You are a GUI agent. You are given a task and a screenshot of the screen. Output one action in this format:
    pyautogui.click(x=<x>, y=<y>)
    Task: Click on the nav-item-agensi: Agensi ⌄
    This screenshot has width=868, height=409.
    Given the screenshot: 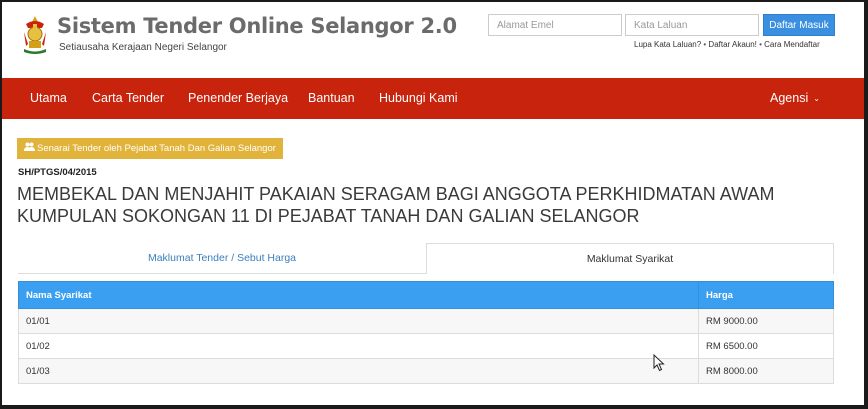 What is the action you would take?
    pyautogui.click(x=795, y=98)
    